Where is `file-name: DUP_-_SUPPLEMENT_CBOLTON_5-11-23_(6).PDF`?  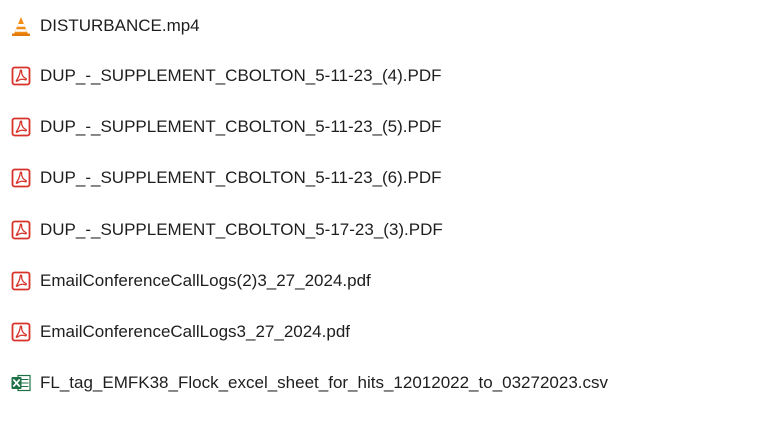 file-name: DUP_-_SUPPLEMENT_CBOLTON_5-11-23_(6).PDF is located at coordinates (241, 177).